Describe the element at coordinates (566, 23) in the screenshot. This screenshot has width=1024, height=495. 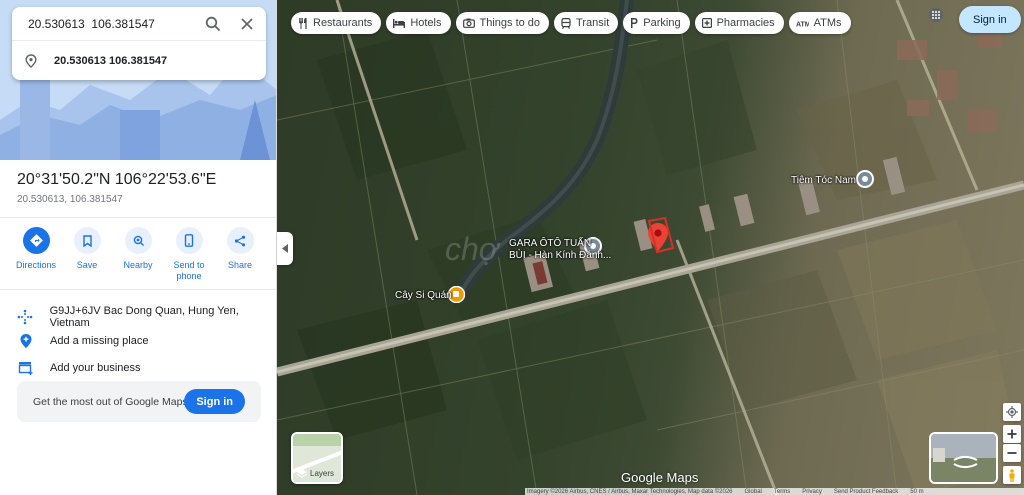
I see `transit-icon` at that location.